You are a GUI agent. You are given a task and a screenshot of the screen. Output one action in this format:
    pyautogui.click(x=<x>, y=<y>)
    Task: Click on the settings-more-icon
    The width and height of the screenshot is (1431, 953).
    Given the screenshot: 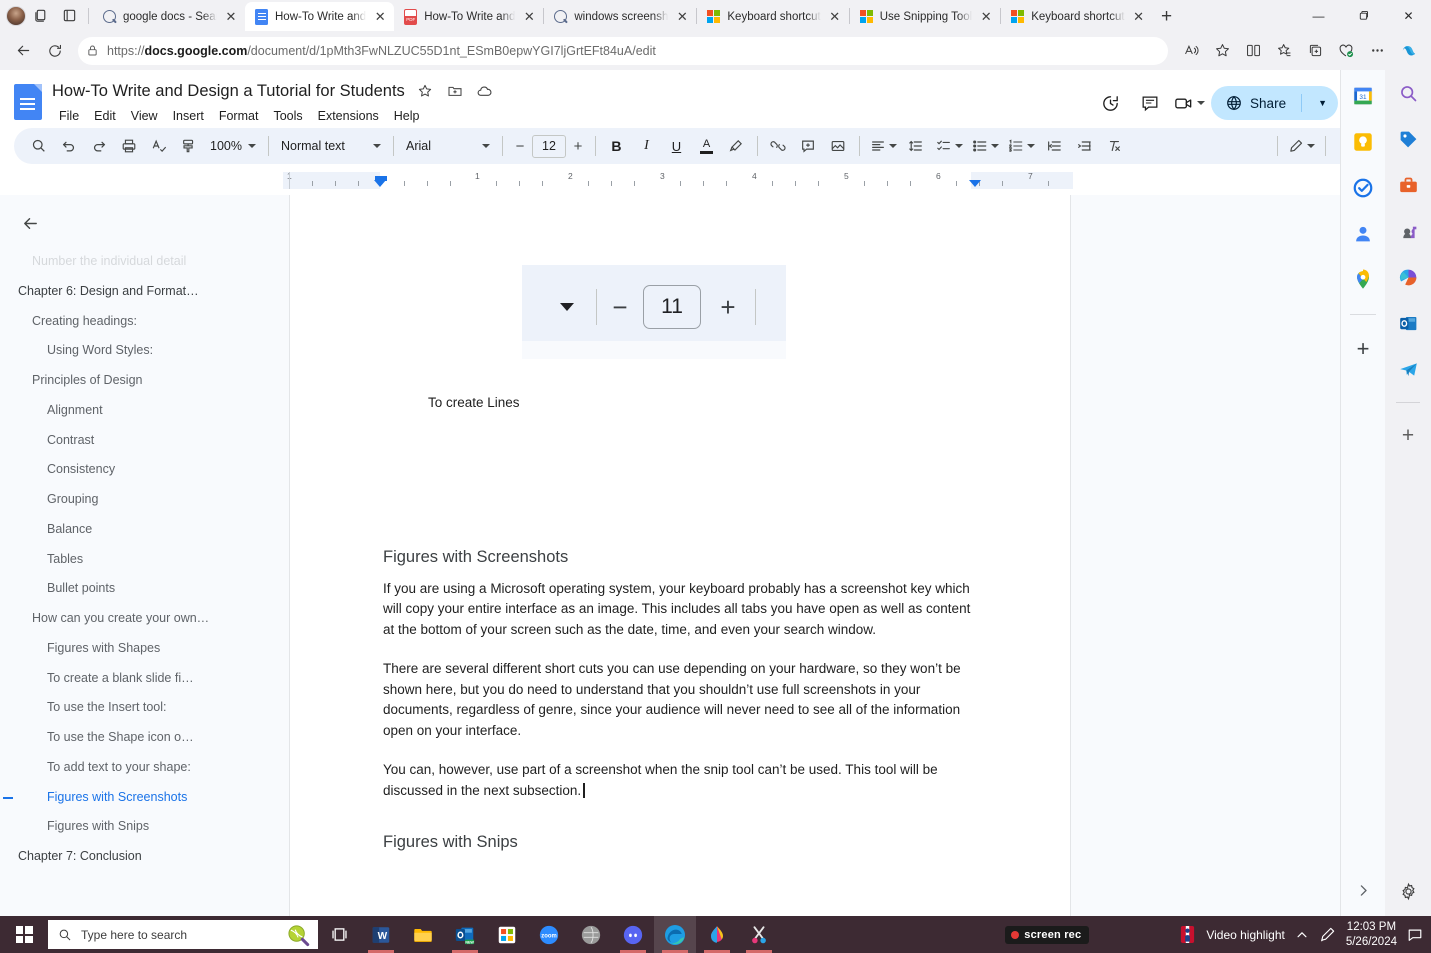 What is the action you would take?
    pyautogui.click(x=1377, y=51)
    